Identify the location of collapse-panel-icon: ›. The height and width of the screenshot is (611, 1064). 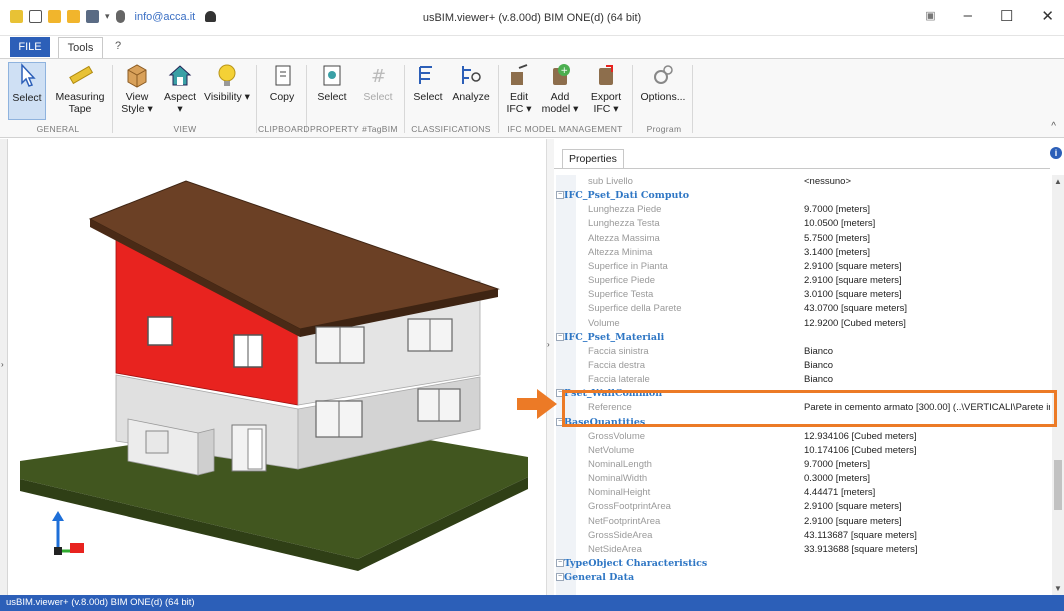
(548, 344).